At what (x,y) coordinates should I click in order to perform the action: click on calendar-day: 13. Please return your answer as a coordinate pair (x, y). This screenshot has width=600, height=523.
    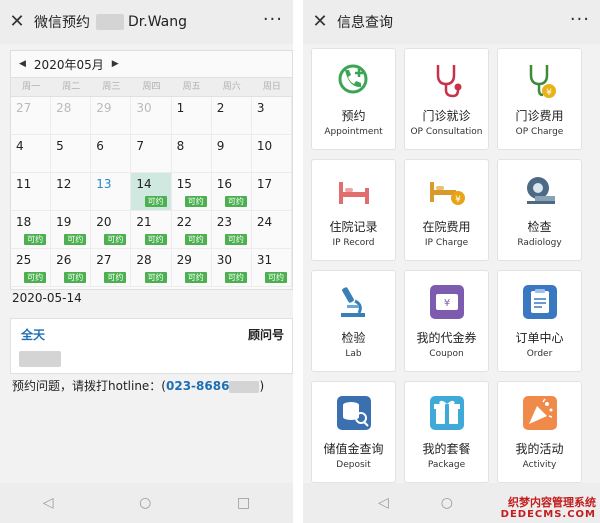
    Looking at the image, I should click on (111, 192).